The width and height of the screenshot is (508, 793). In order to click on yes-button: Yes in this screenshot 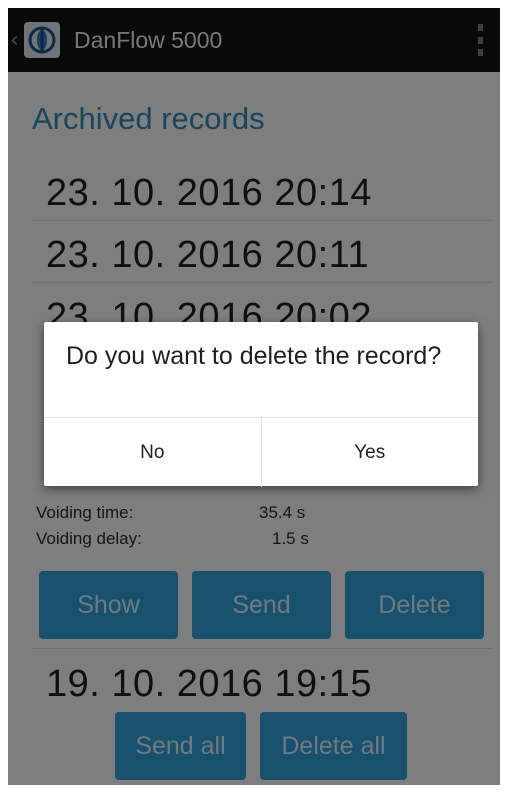, I will do `click(369, 452)`.